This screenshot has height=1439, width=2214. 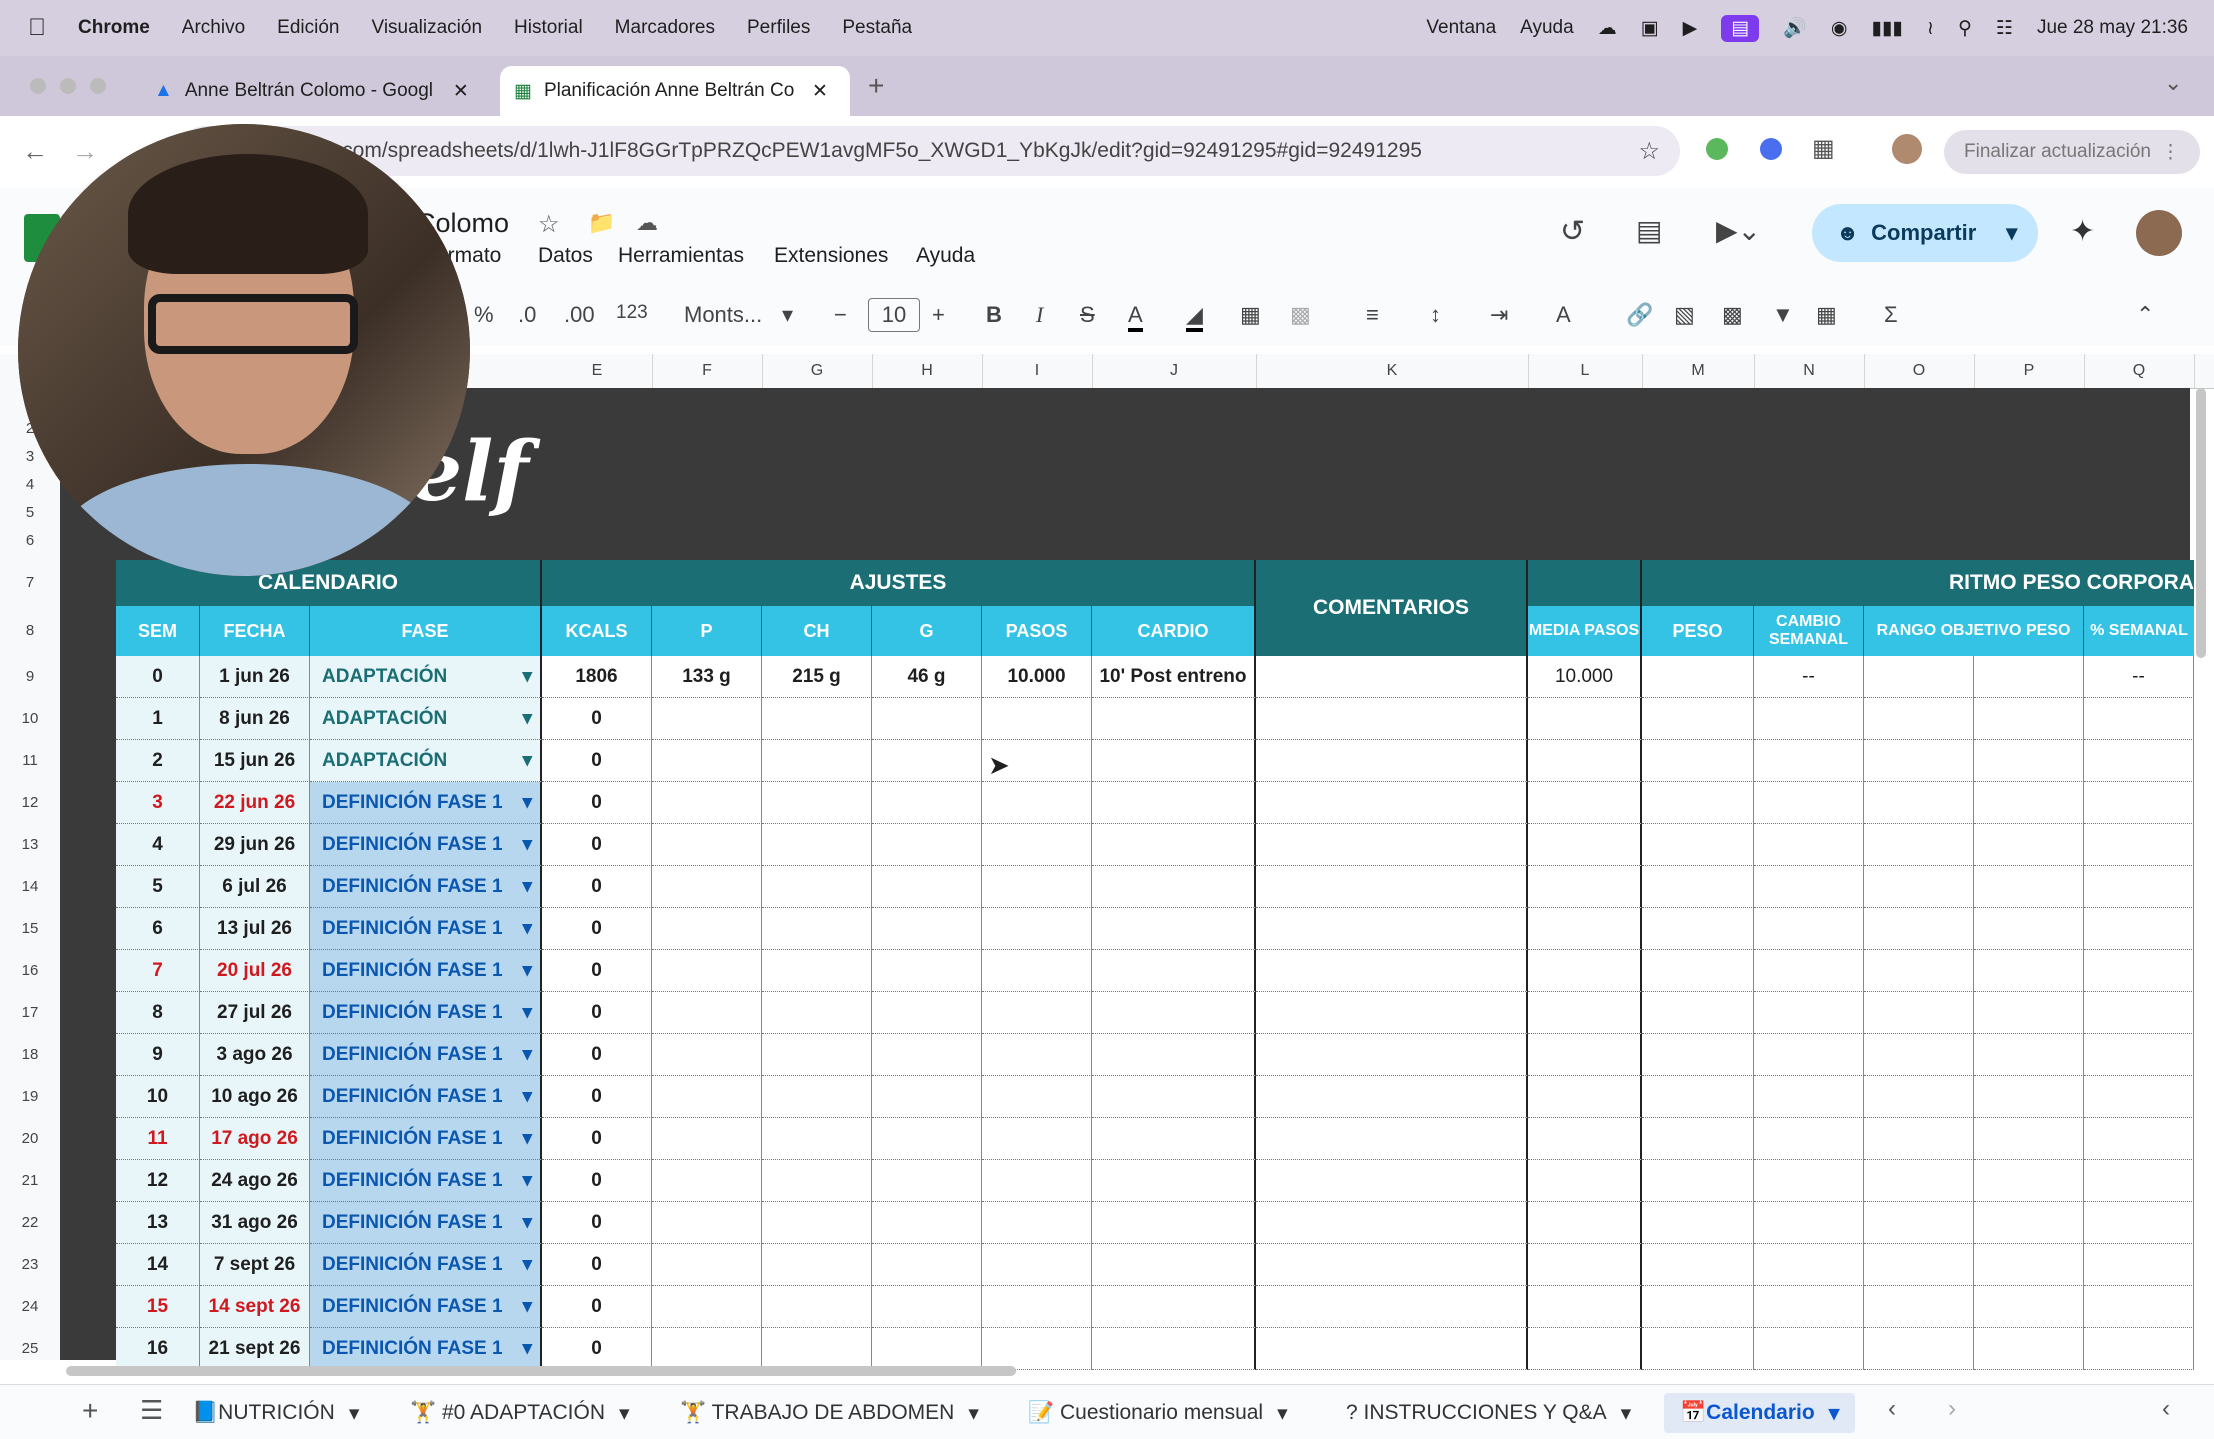 I want to click on cell-fecha: 17 ago 26, so click(x=255, y=1139).